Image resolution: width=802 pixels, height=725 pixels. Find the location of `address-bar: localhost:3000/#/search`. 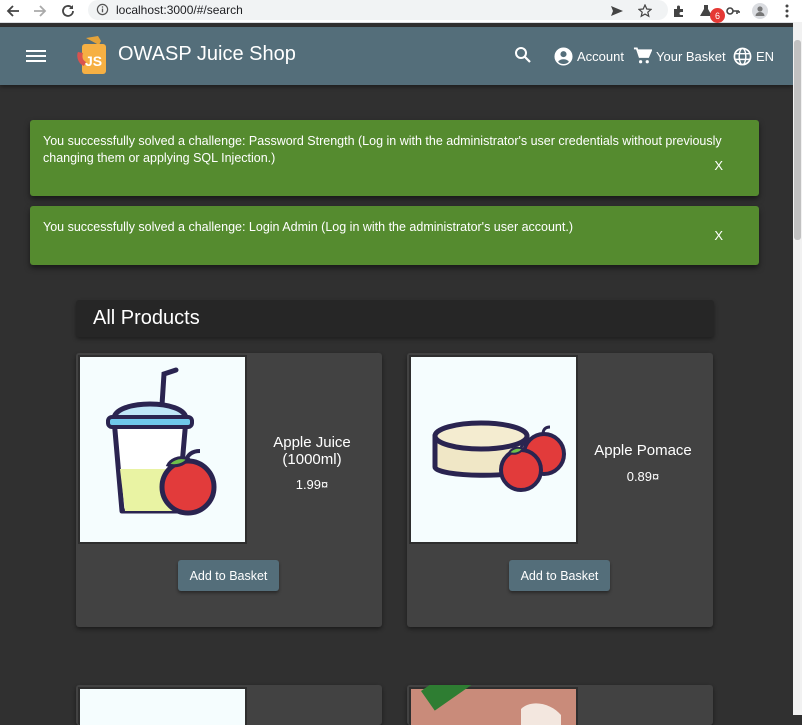

address-bar: localhost:3000/#/search is located at coordinates (378, 10).